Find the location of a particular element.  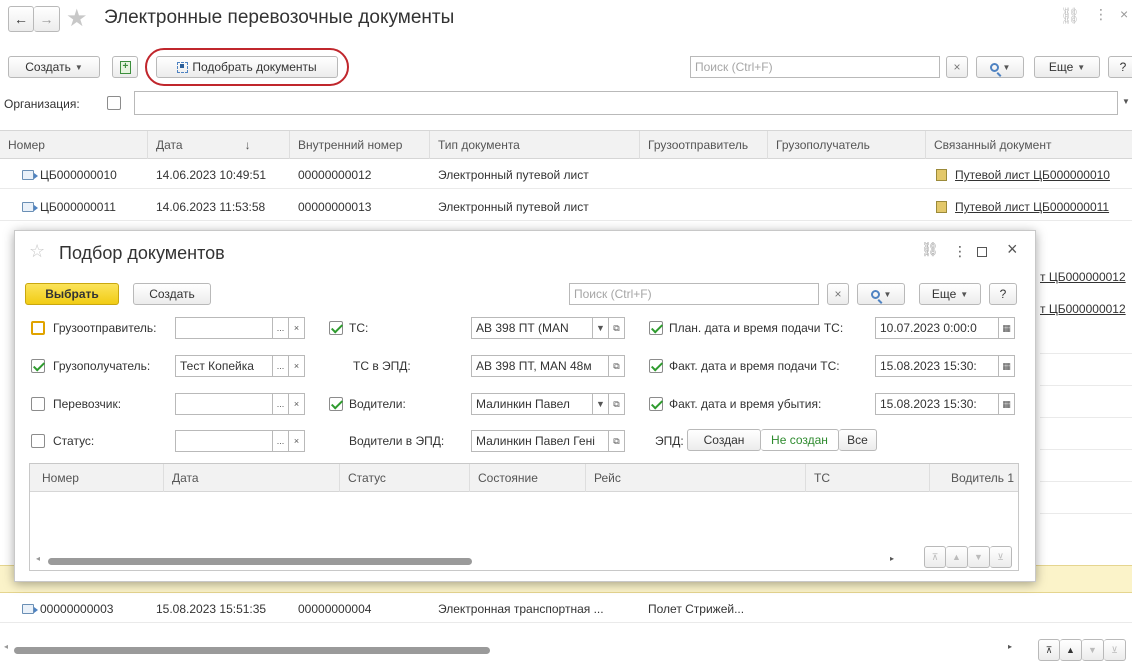

col-date: Дата ↓ is located at coordinates (219, 145).